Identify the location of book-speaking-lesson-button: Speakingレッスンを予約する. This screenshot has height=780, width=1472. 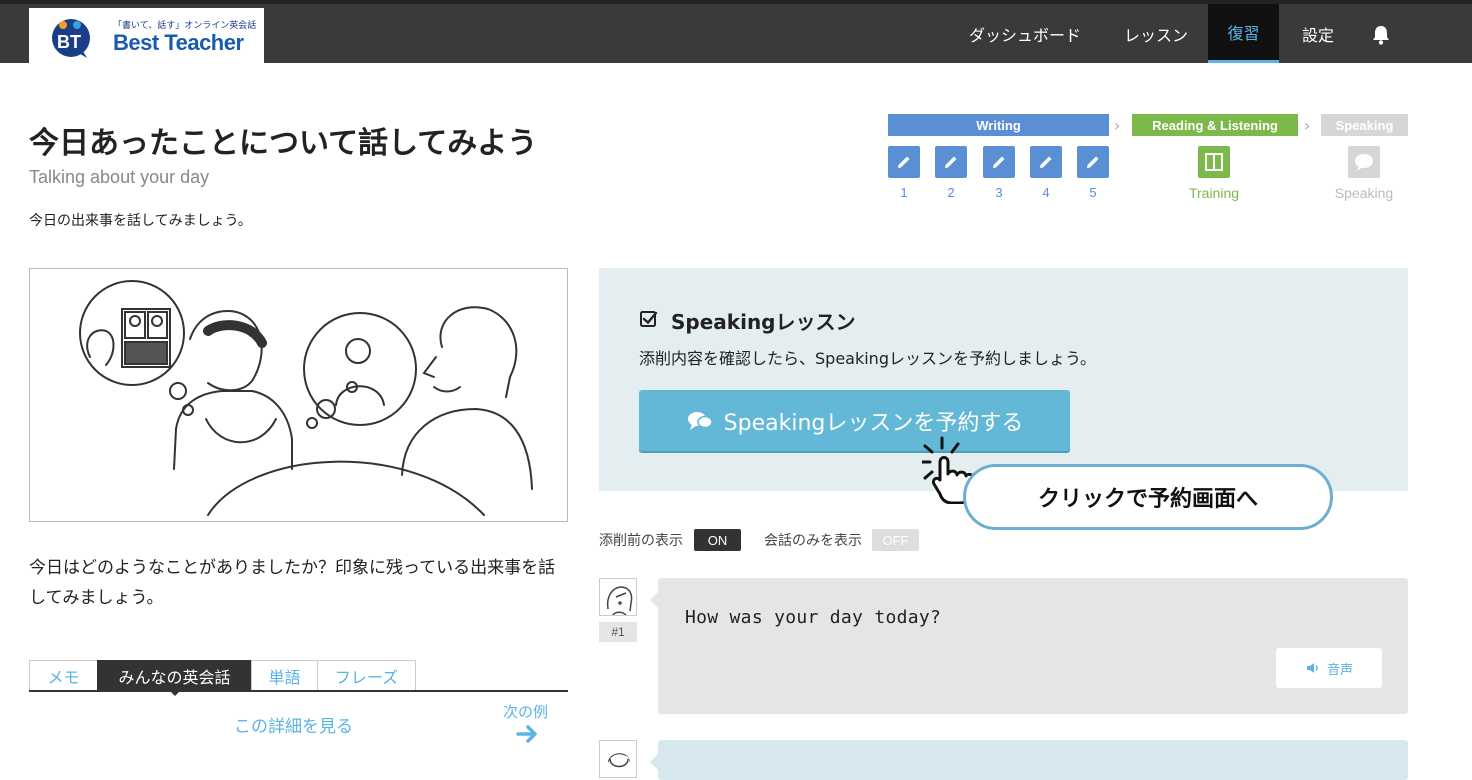
(854, 420).